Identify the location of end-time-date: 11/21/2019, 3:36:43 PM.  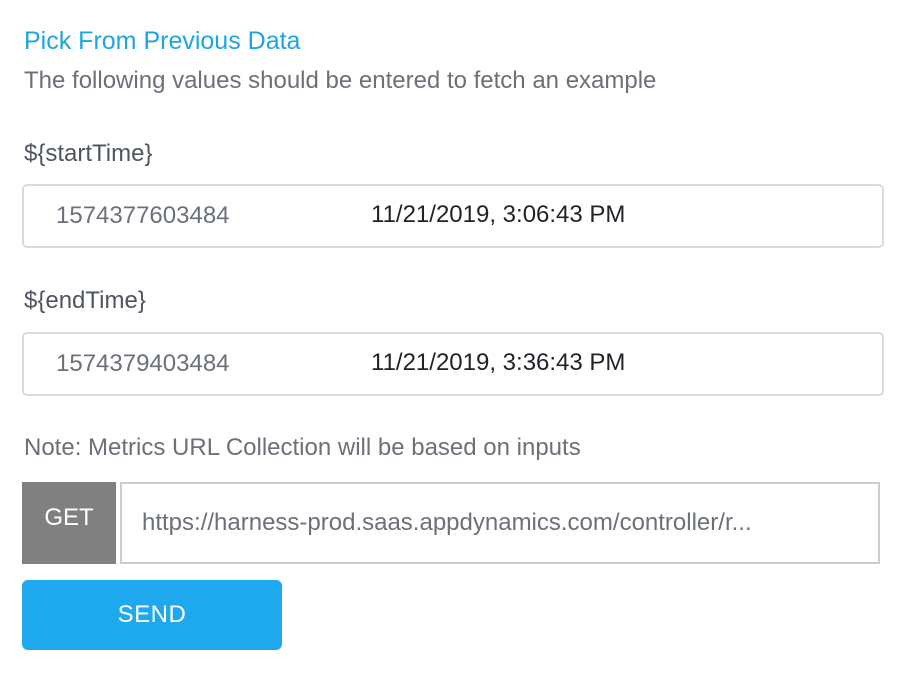
(498, 362).